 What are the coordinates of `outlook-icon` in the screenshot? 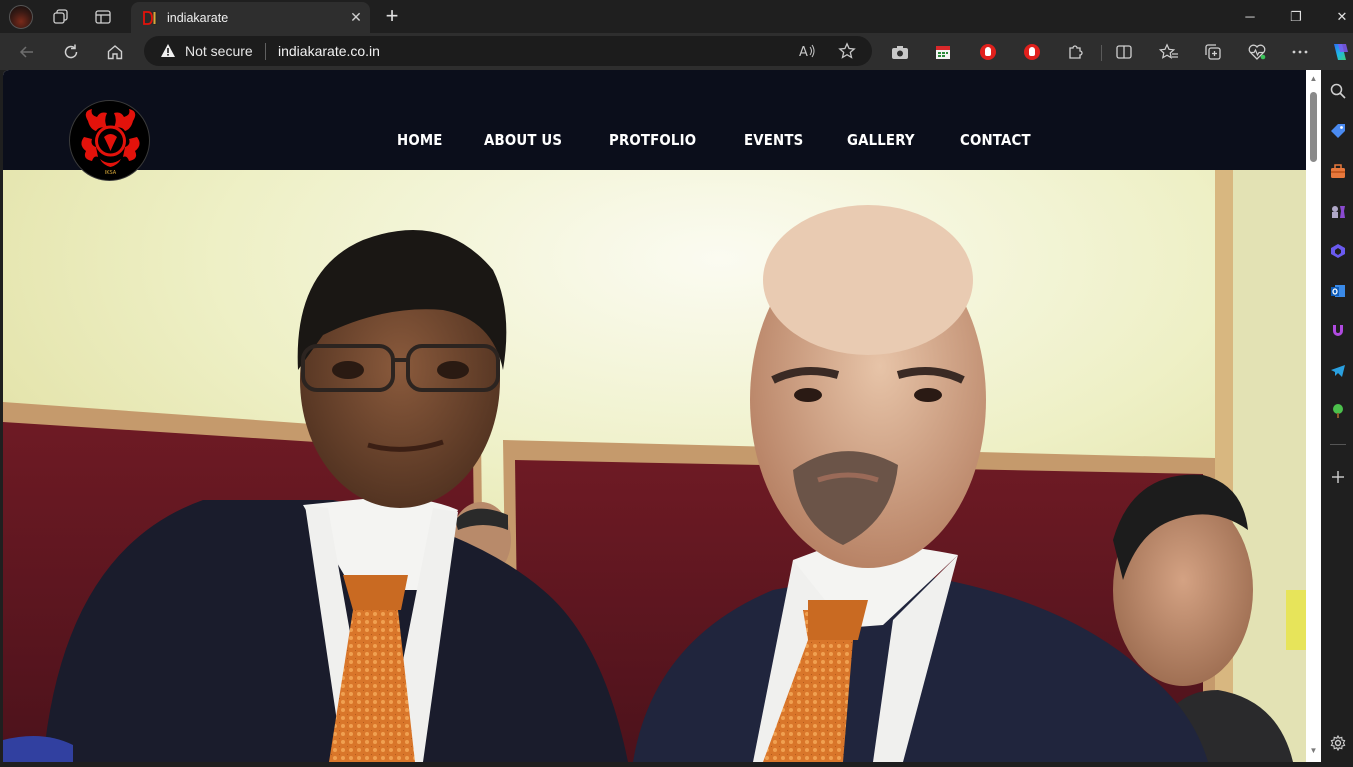 It's located at (1338, 291).